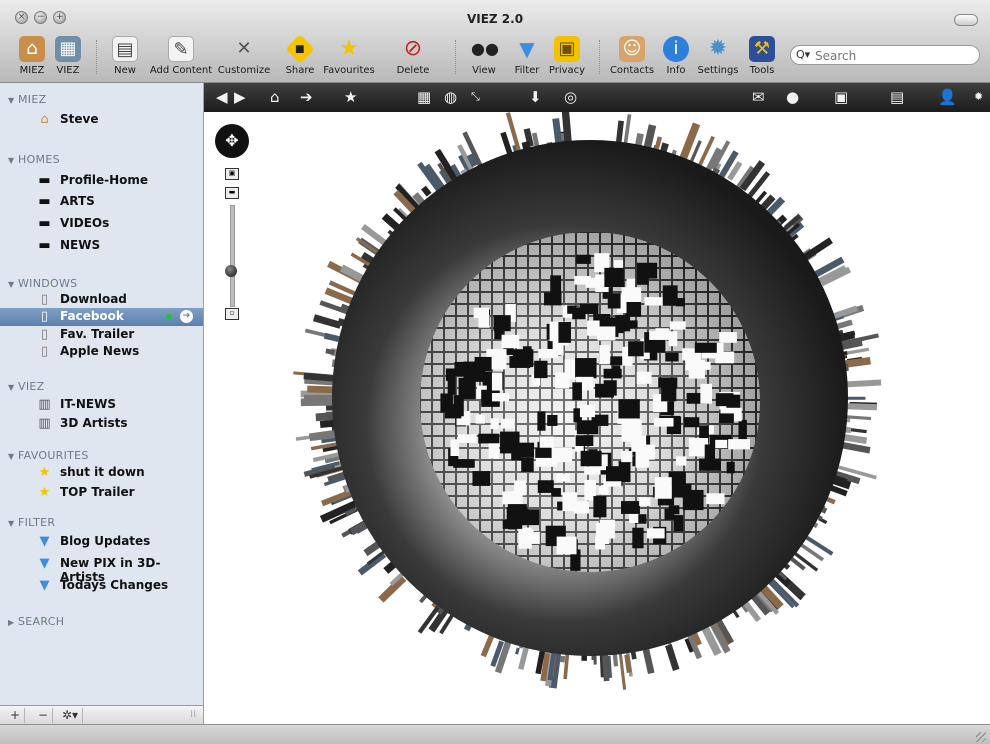  Describe the element at coordinates (897, 97) in the screenshot. I see `briefcase-icon: ▤` at that location.